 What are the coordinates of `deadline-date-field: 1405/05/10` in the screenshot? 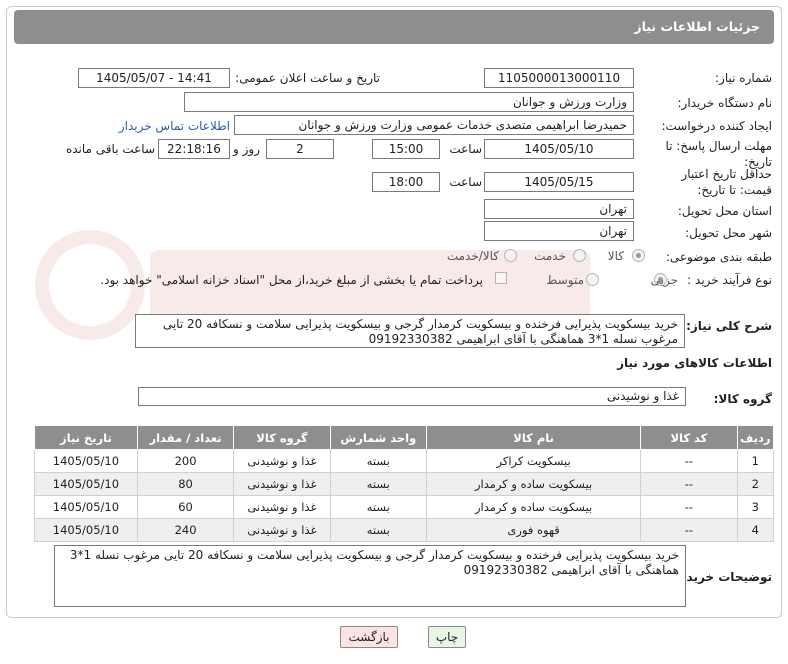 It's located at (559, 149).